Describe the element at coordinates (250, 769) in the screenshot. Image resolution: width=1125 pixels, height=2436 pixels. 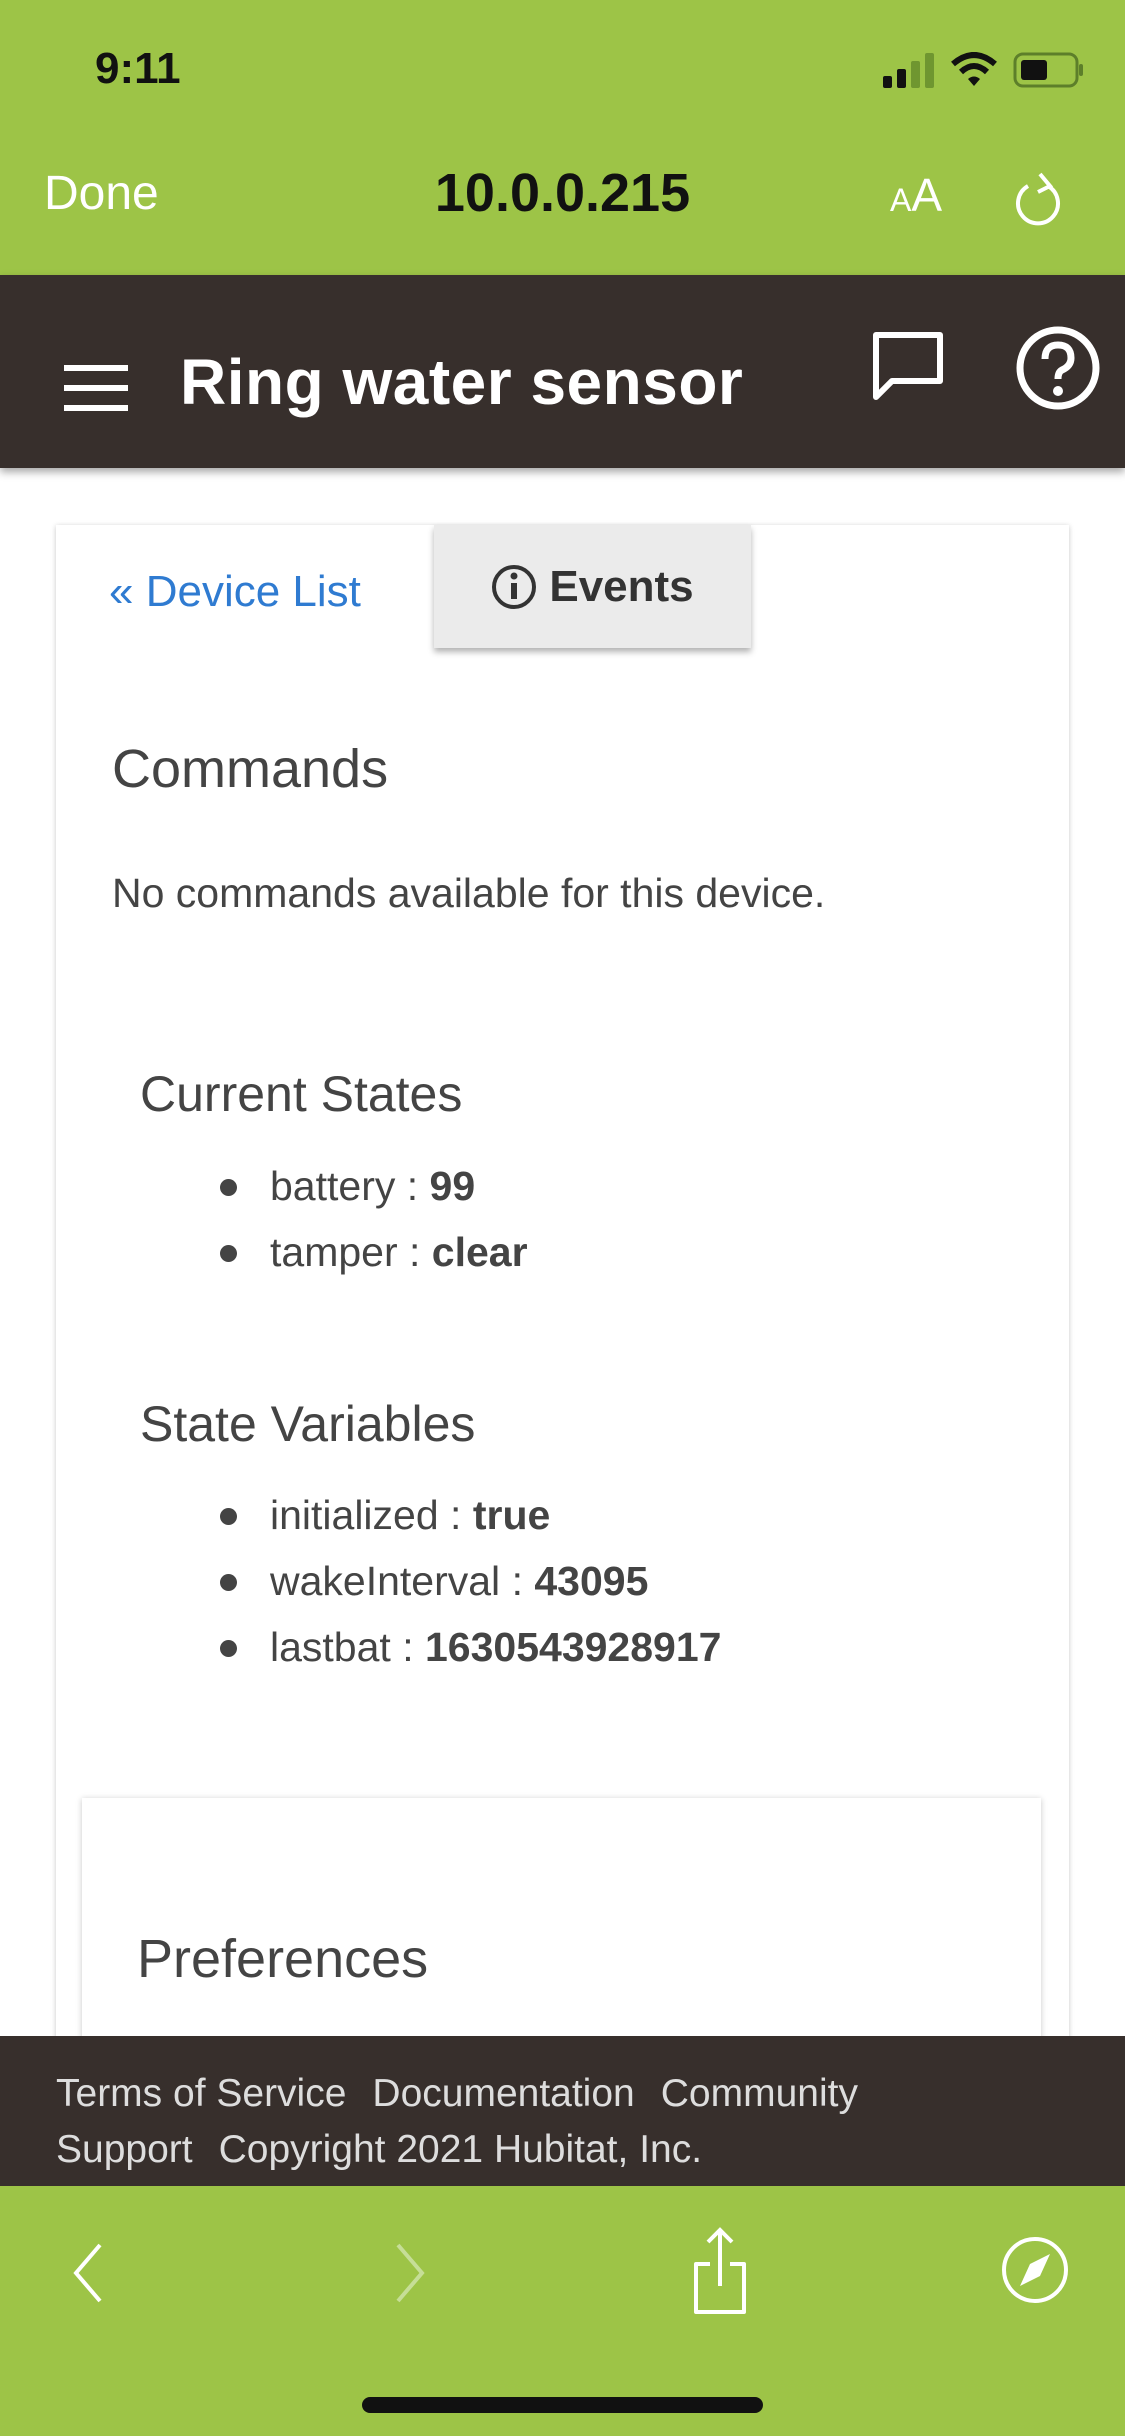
I see `commands-heading: Commands` at that location.